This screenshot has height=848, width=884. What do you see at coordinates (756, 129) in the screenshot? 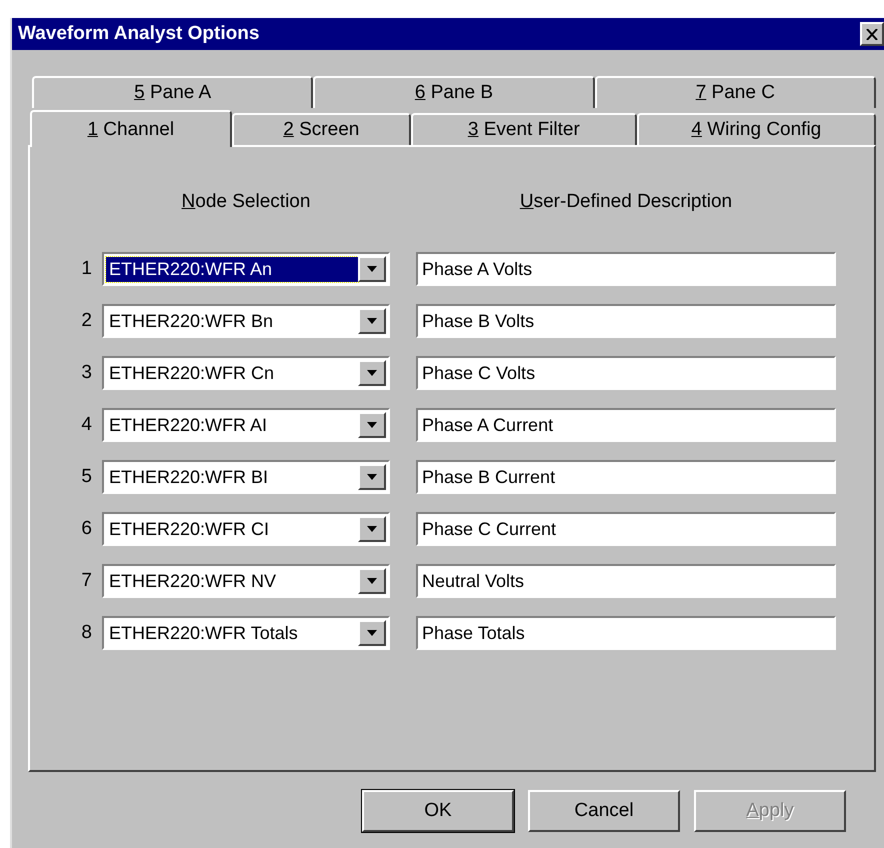
I see `tab: 4 Wiring Config` at bounding box center [756, 129].